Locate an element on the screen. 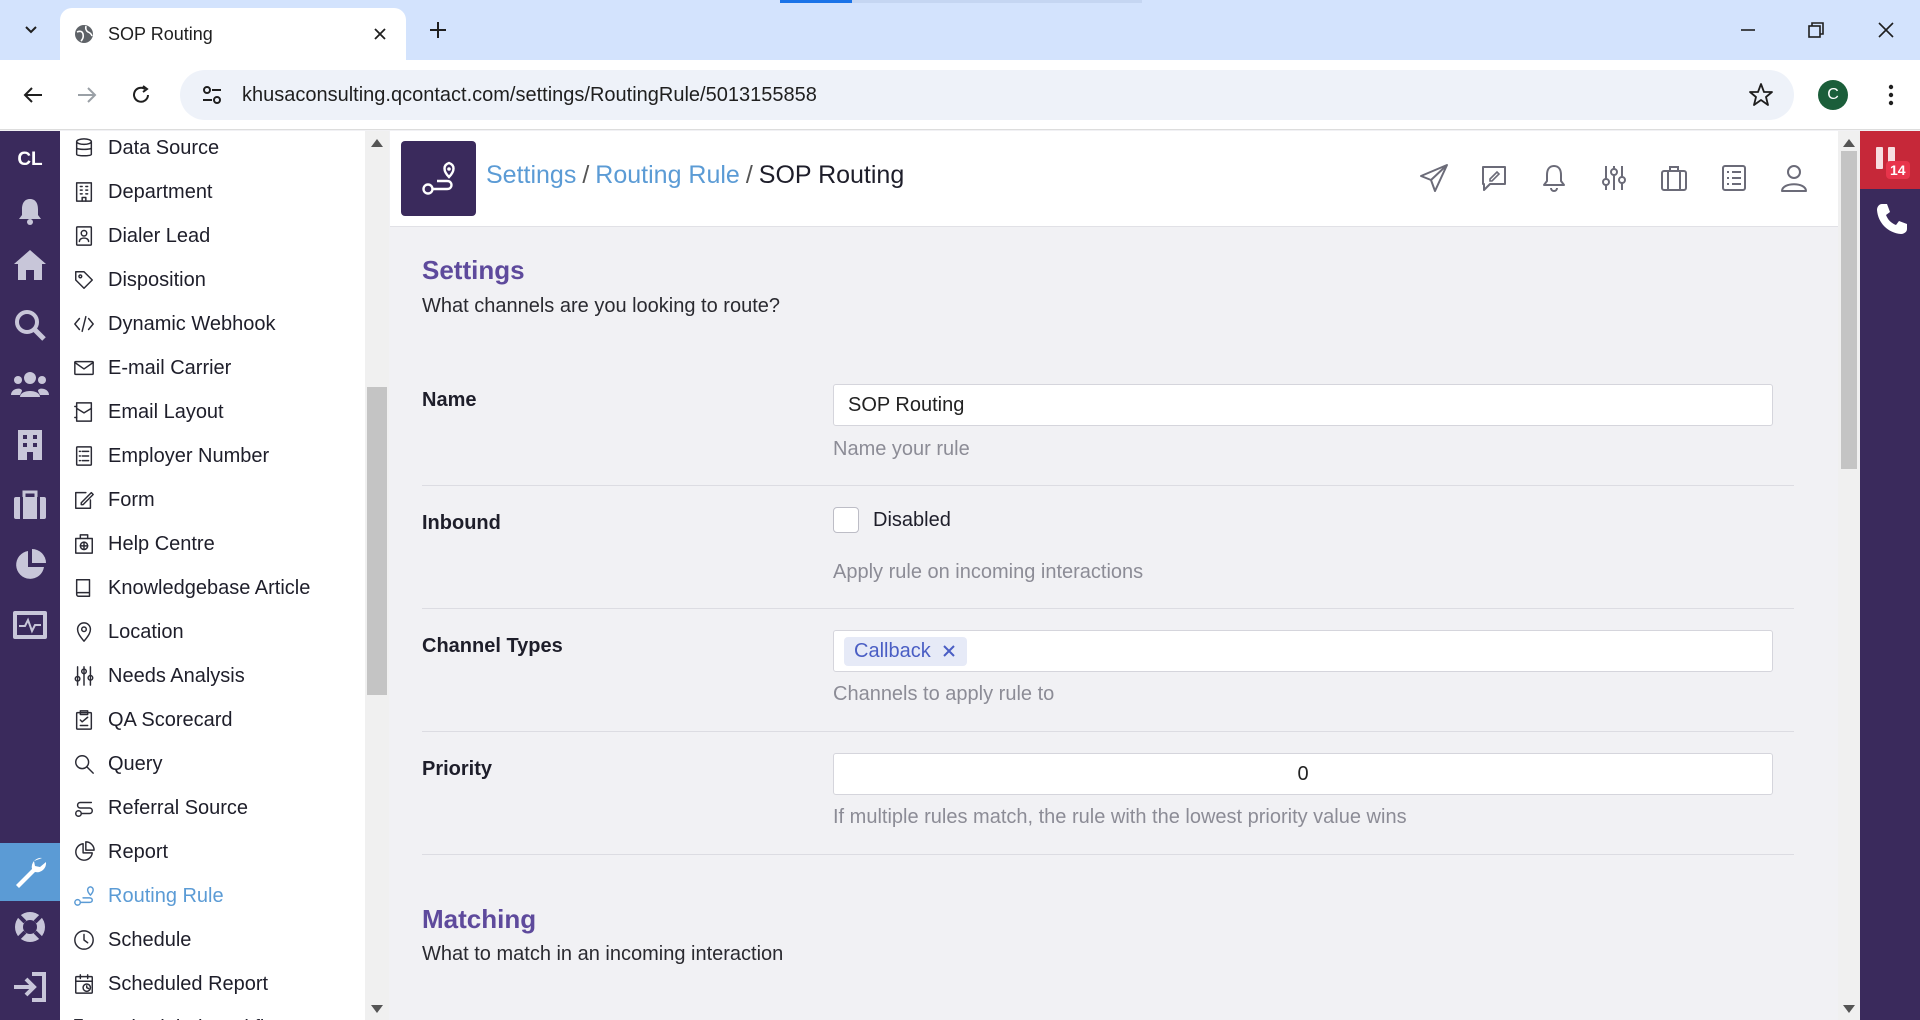 This screenshot has width=1920, height=1020. menu-item-schedule: Schedule is located at coordinates (212, 940).